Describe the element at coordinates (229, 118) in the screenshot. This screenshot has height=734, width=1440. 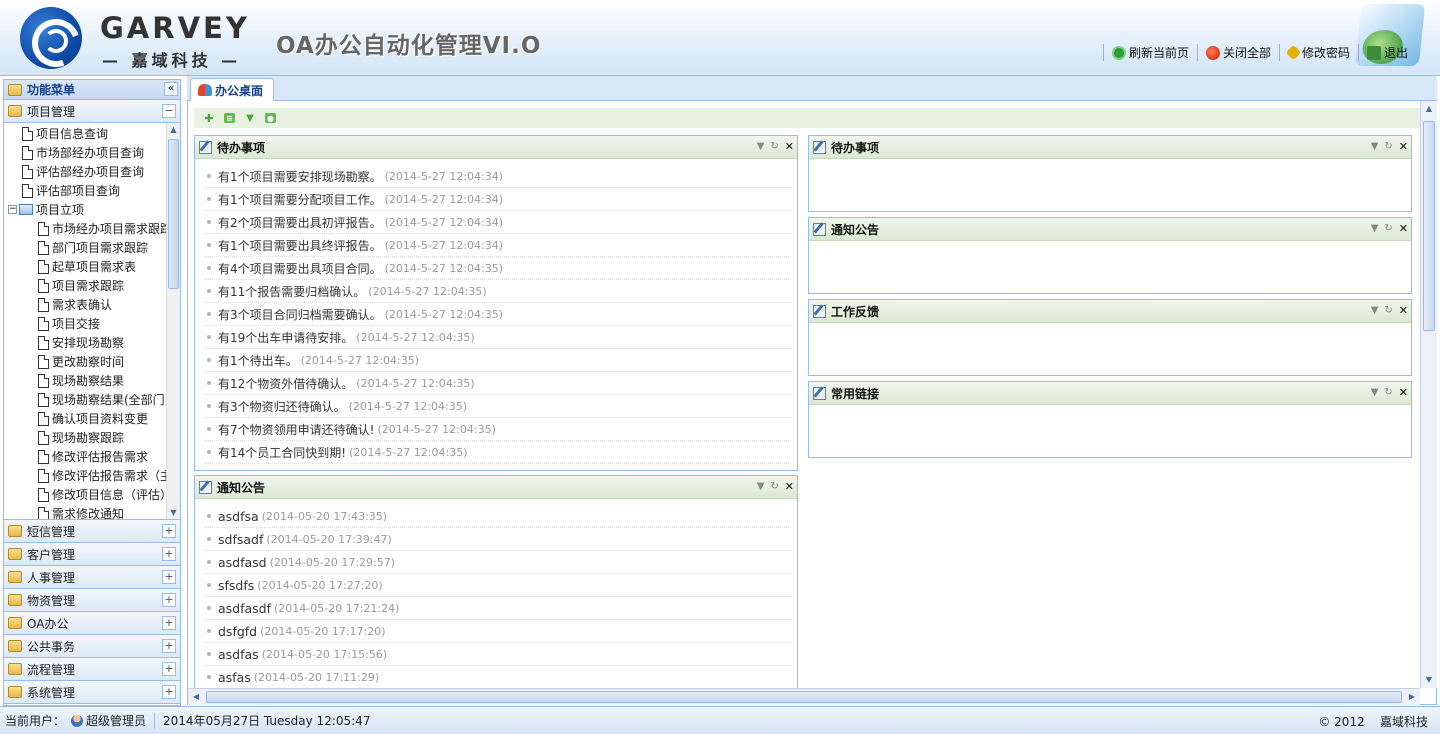
I see `edit-icon: ≡` at that location.